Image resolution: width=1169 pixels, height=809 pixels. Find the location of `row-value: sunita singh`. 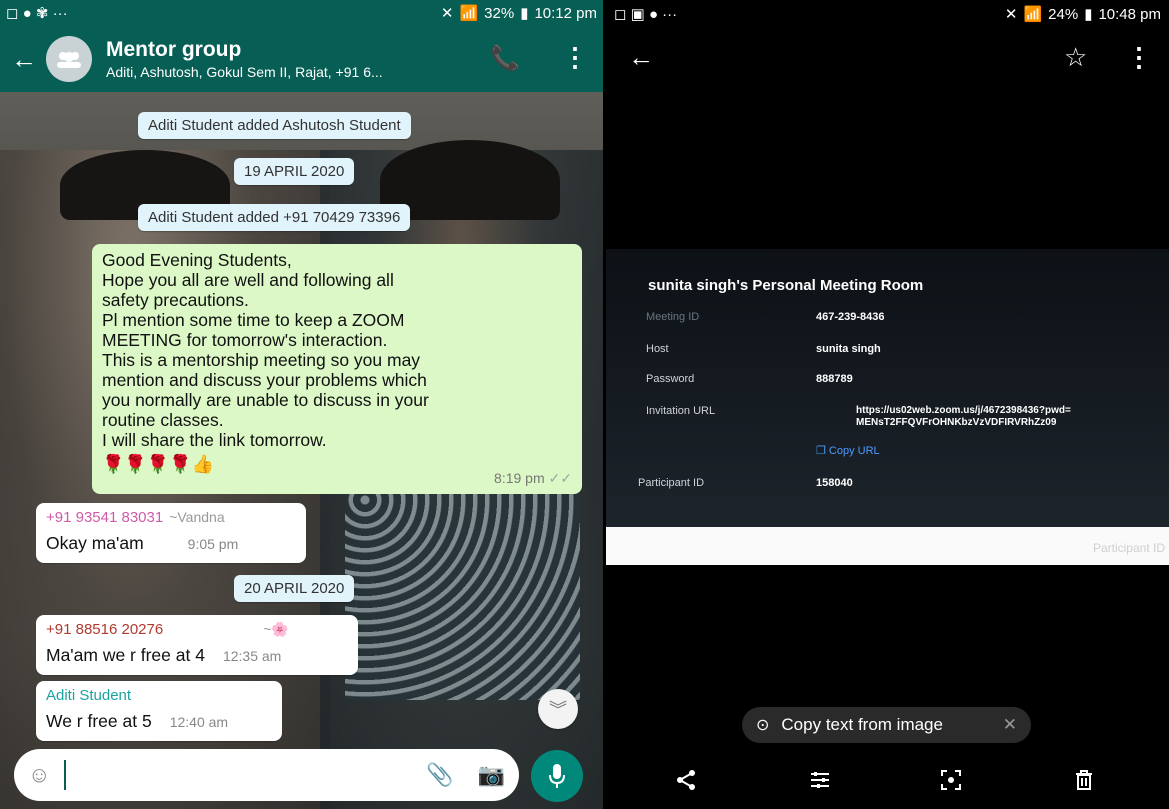

row-value: sunita singh is located at coordinates (848, 349).